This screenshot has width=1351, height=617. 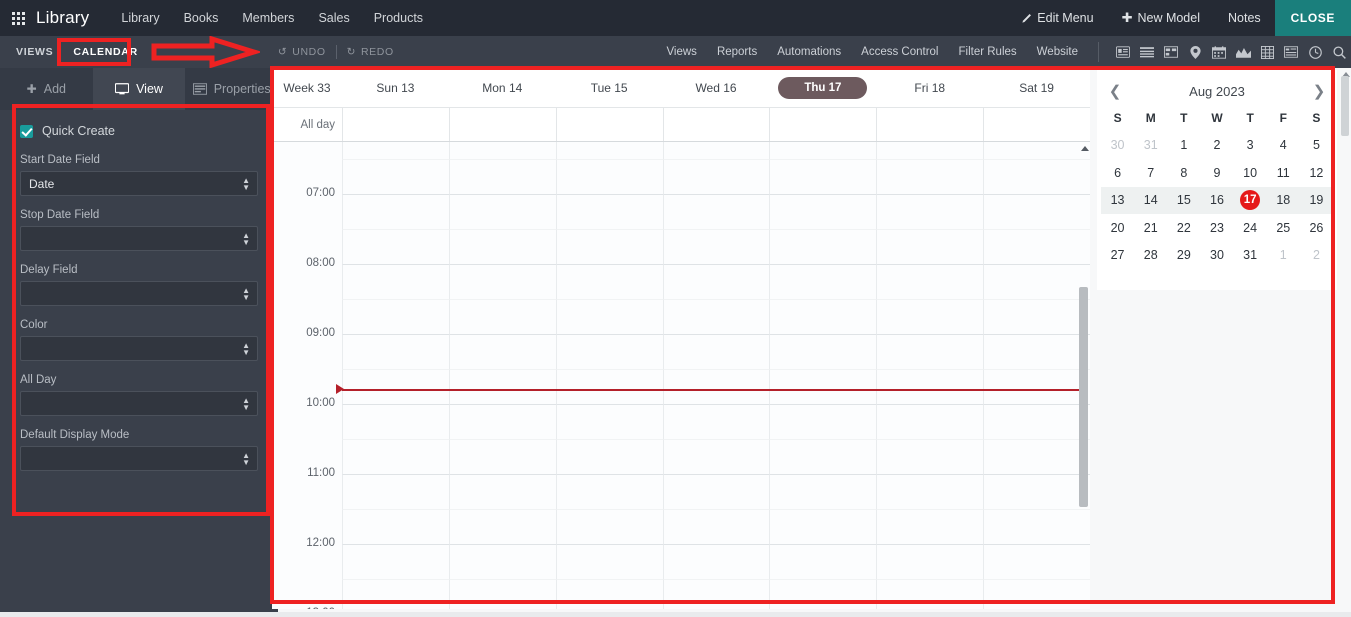 I want to click on day-column-header-sun: Sun 13, so click(x=395, y=88).